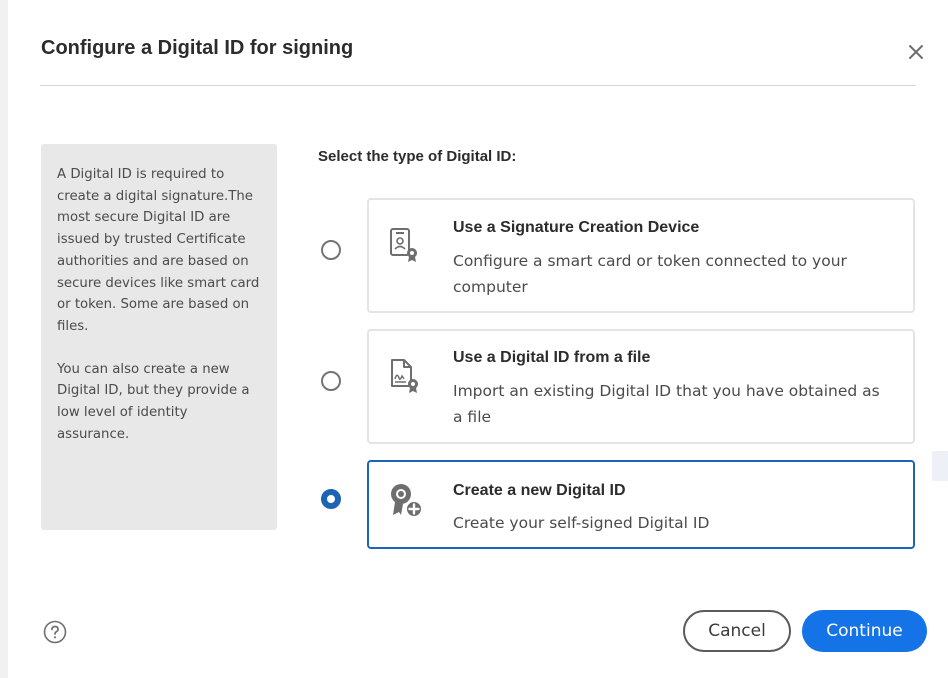 The height and width of the screenshot is (678, 948). Describe the element at coordinates (331, 499) in the screenshot. I see `radio-create-digital-id` at that location.